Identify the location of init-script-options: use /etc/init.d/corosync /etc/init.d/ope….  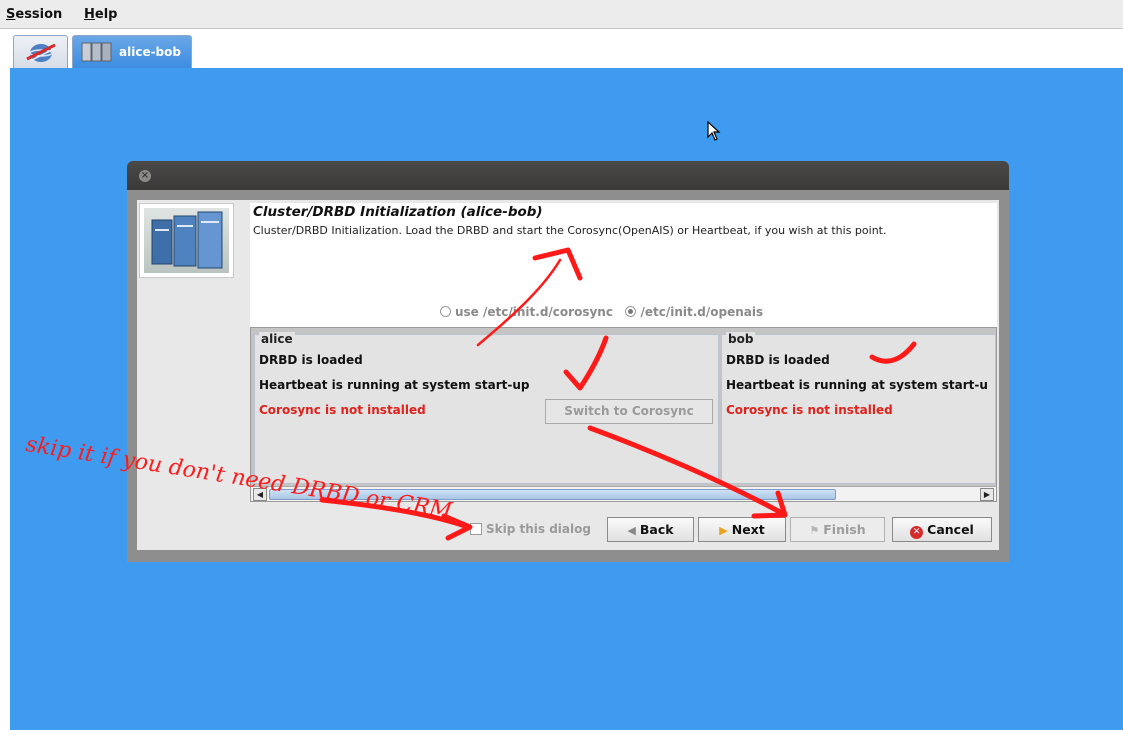
(601, 312).